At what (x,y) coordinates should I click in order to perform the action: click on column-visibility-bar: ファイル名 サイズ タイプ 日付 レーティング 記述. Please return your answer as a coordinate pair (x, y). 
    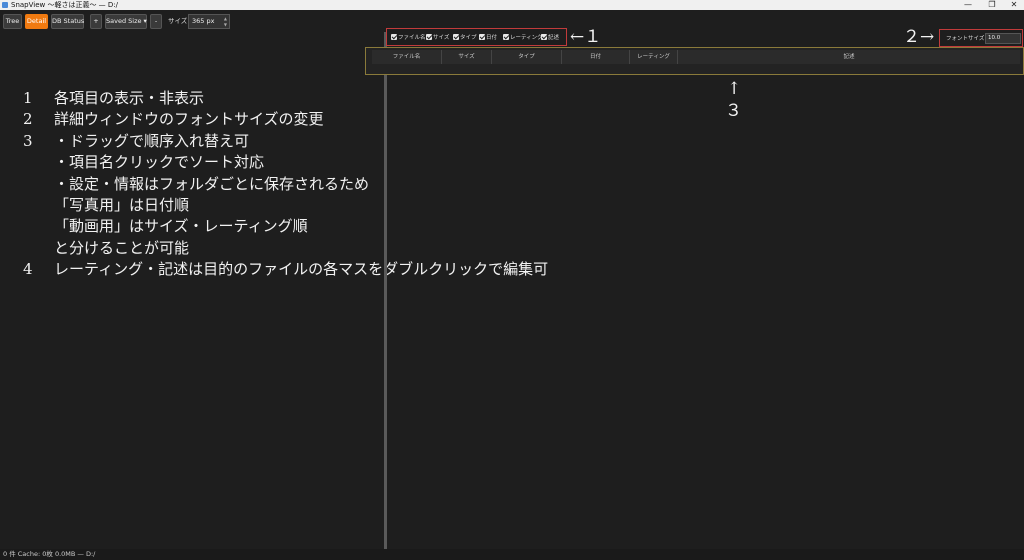
    Looking at the image, I should click on (476, 37).